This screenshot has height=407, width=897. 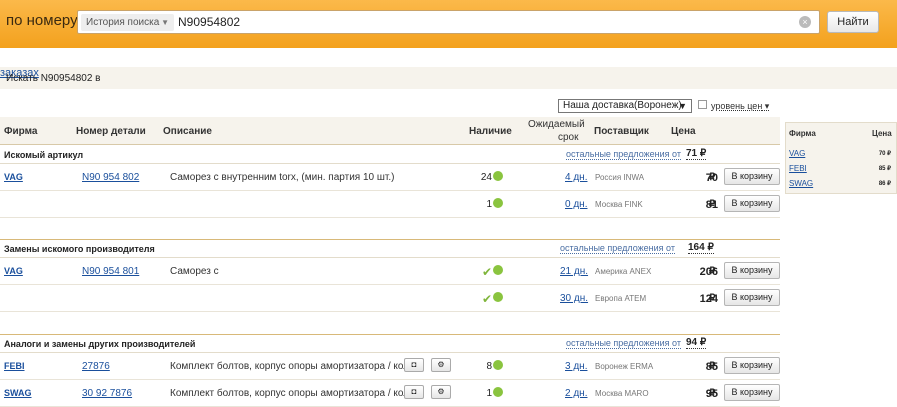 I want to click on orders-hint-text: Искать N90954802 в, so click(x=53, y=78).